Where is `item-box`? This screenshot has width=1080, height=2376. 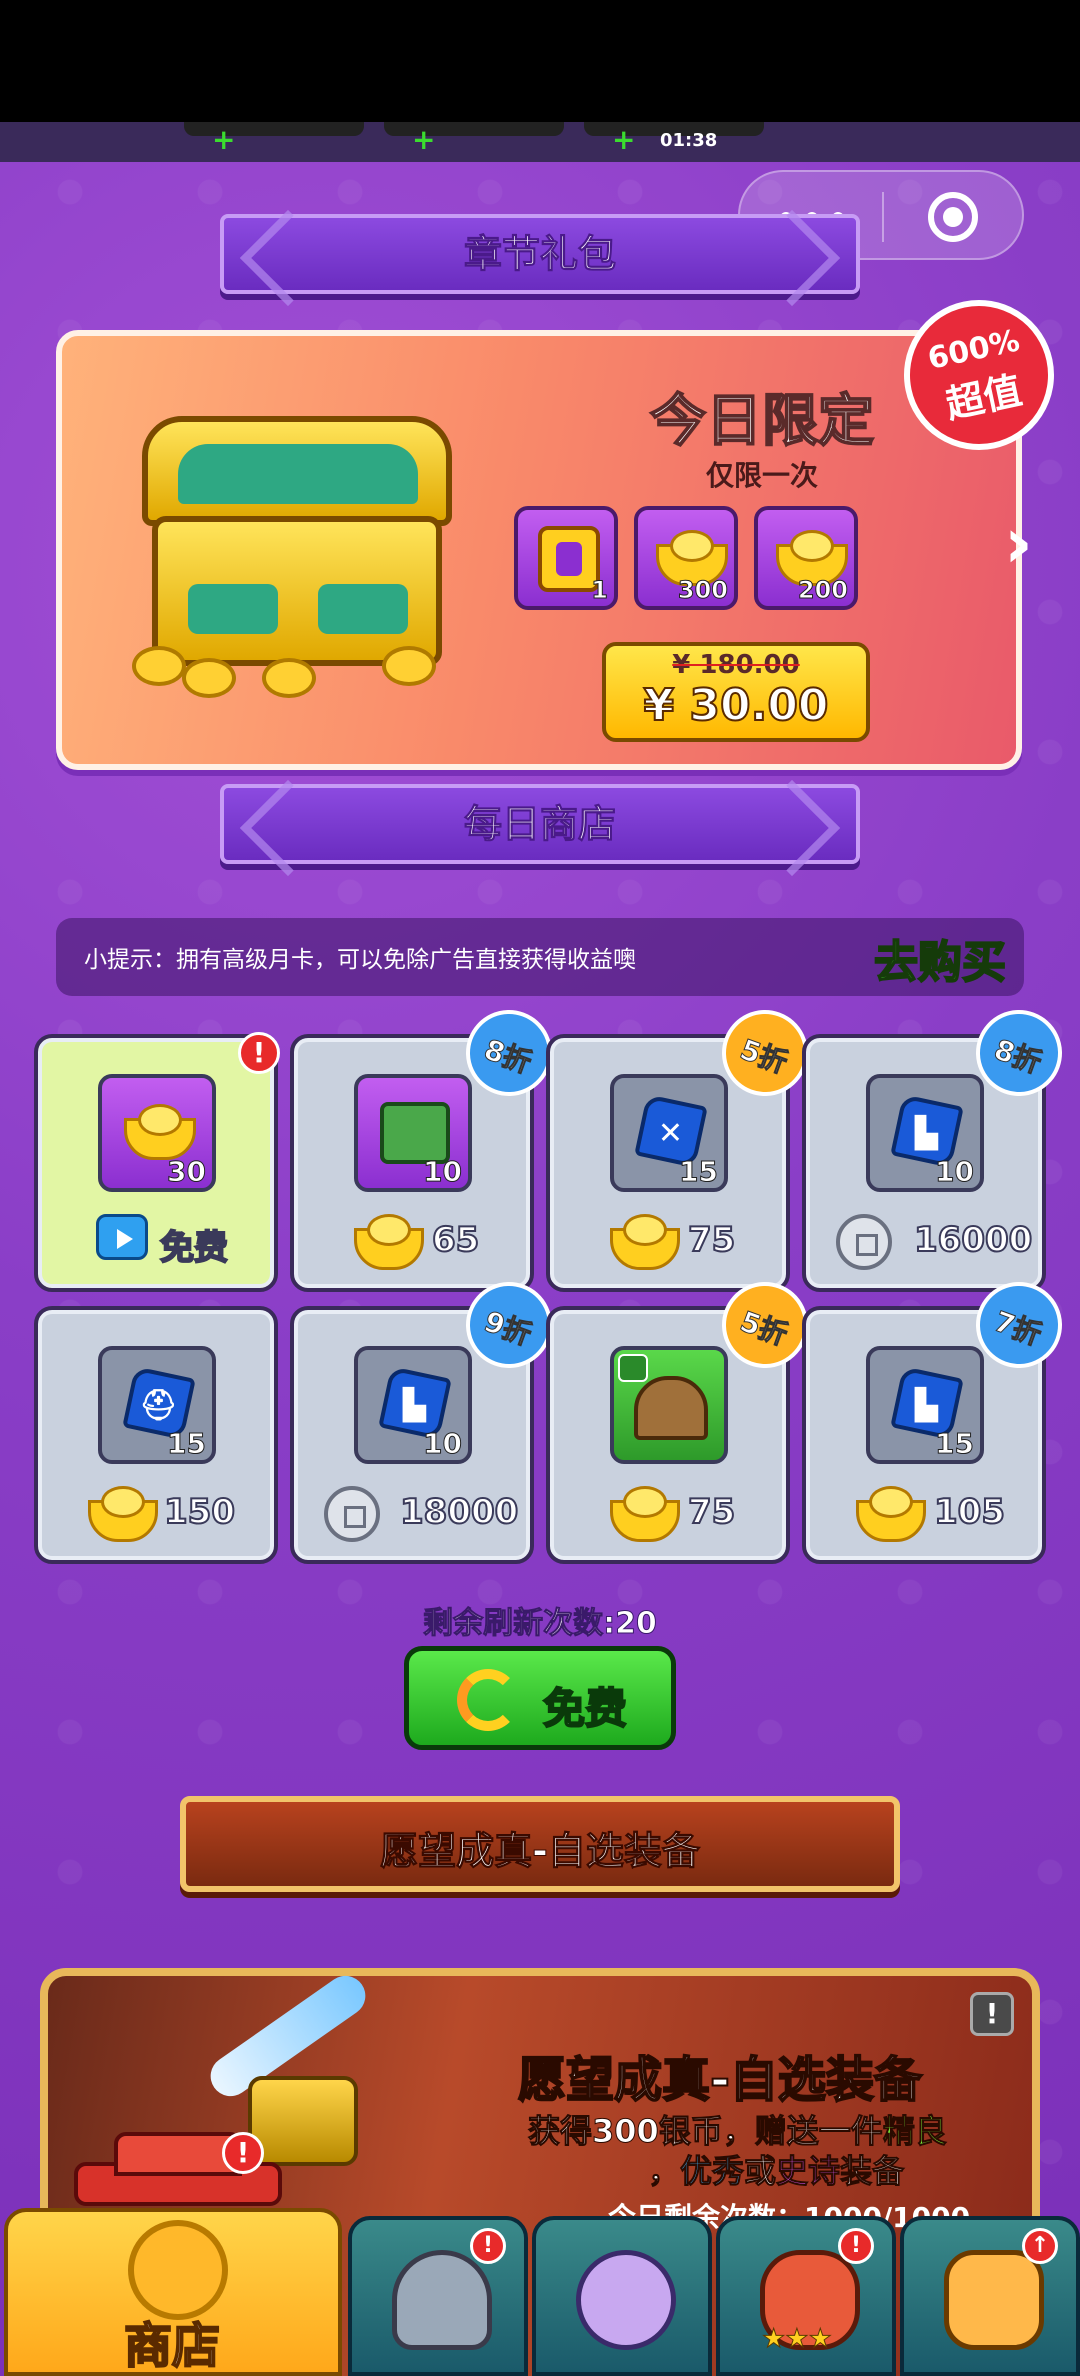
item-box is located at coordinates (669, 1405).